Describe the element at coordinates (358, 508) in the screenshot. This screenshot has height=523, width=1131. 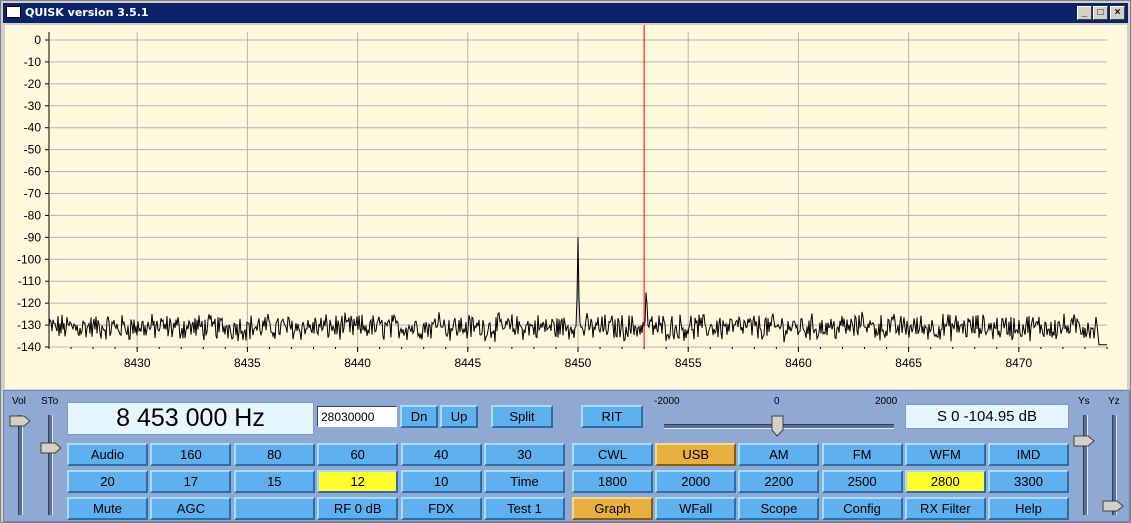
I see `band-rf-0-db-button: RF 0 dB` at that location.